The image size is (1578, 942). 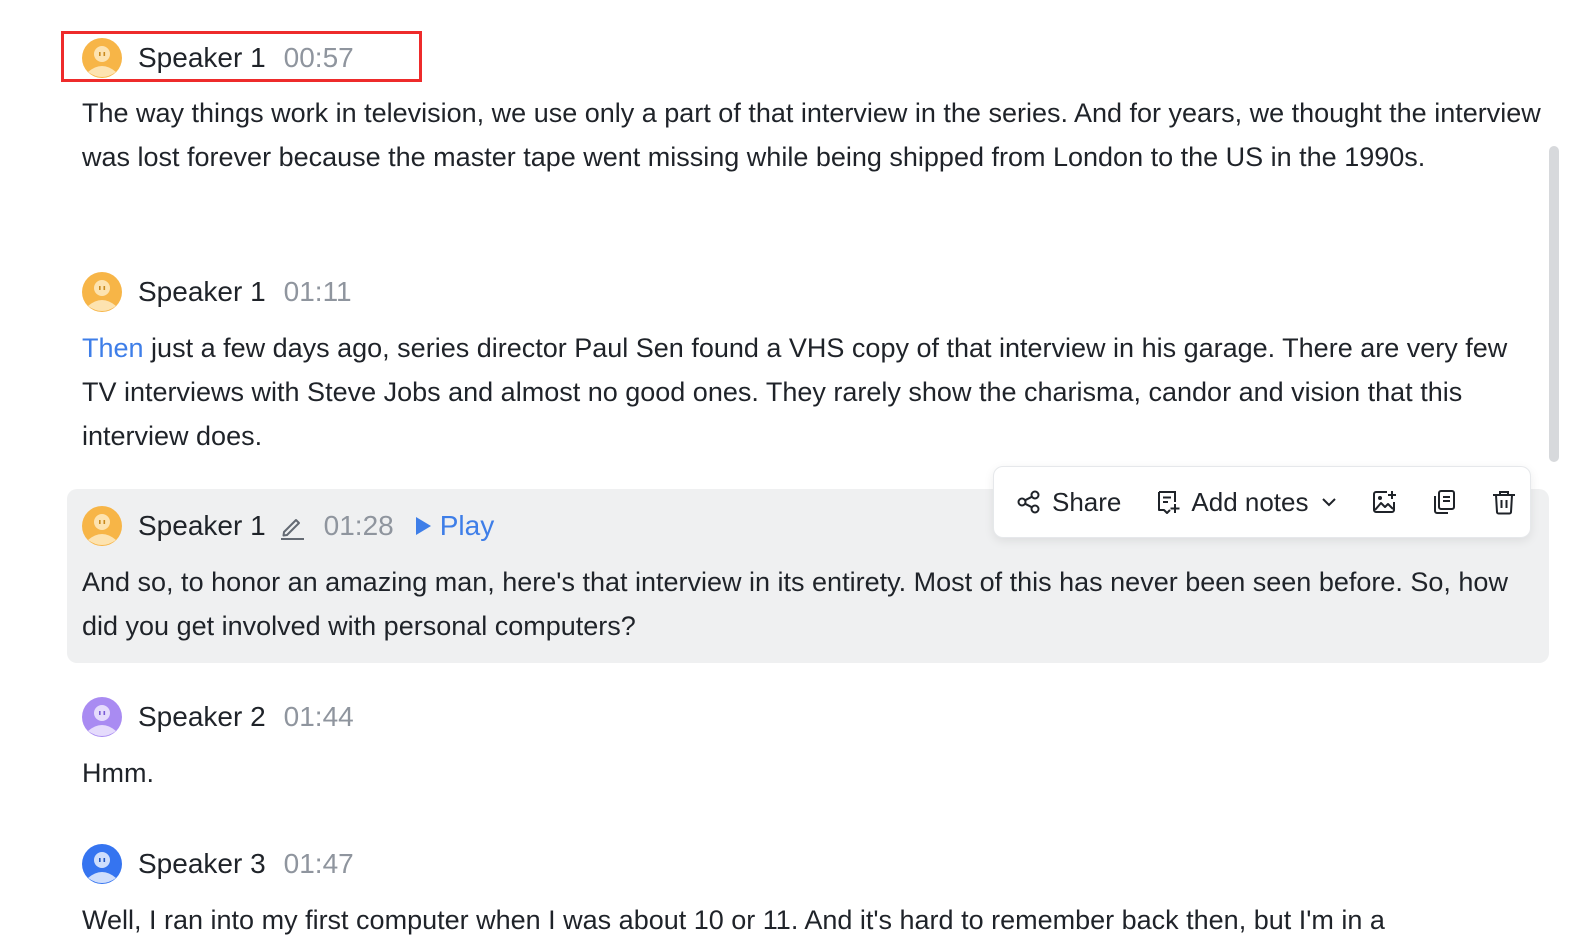 I want to click on speaker-header: Speaker 1 01:28 Play, so click(x=288, y=526).